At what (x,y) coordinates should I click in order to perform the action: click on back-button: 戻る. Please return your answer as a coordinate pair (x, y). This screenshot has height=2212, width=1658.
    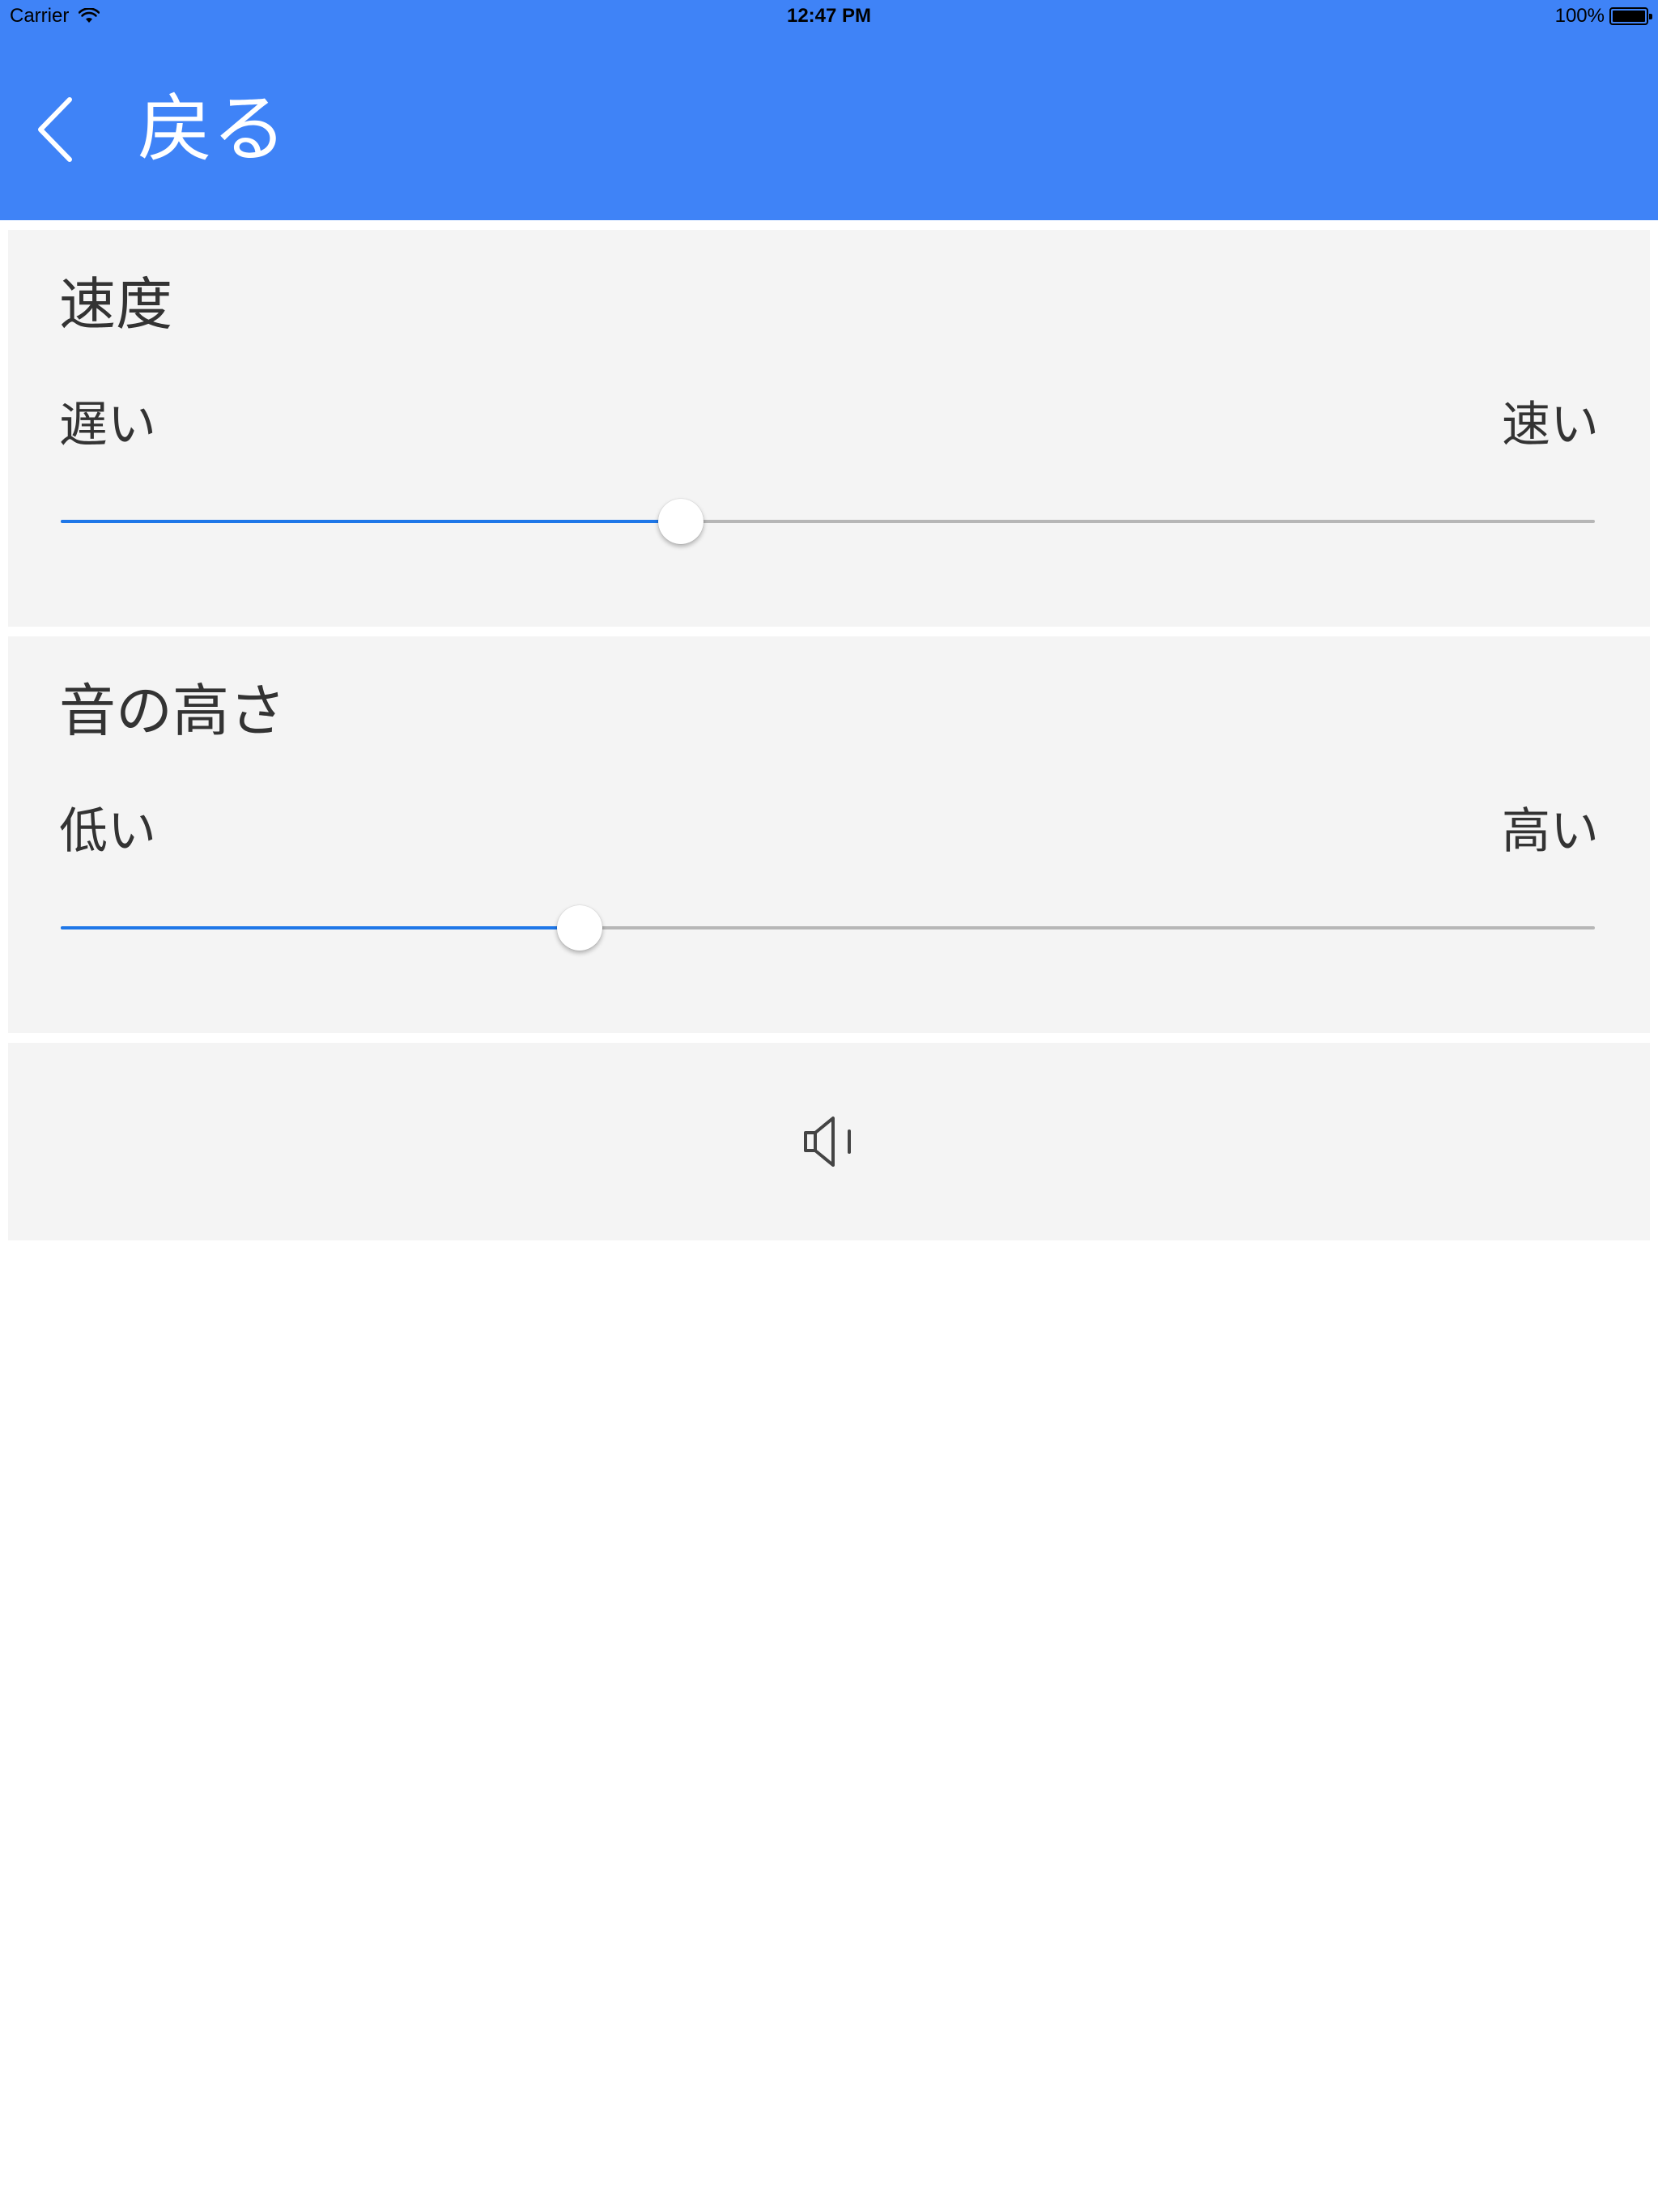
    Looking at the image, I should click on (159, 130).